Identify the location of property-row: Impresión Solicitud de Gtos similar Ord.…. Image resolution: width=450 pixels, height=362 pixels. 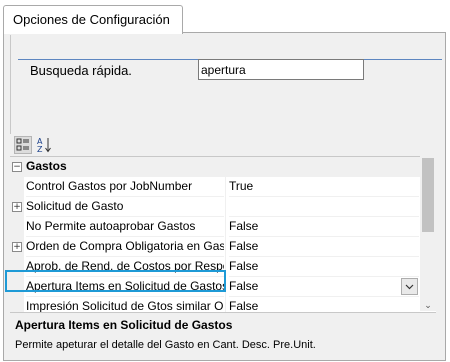
(215, 304).